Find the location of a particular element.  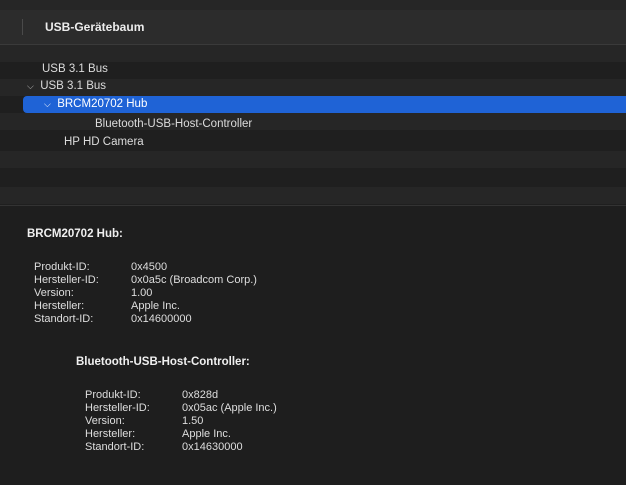

tree-item-usb-bus-2: ⌵ USB 3.1 Bus is located at coordinates (313, 86).